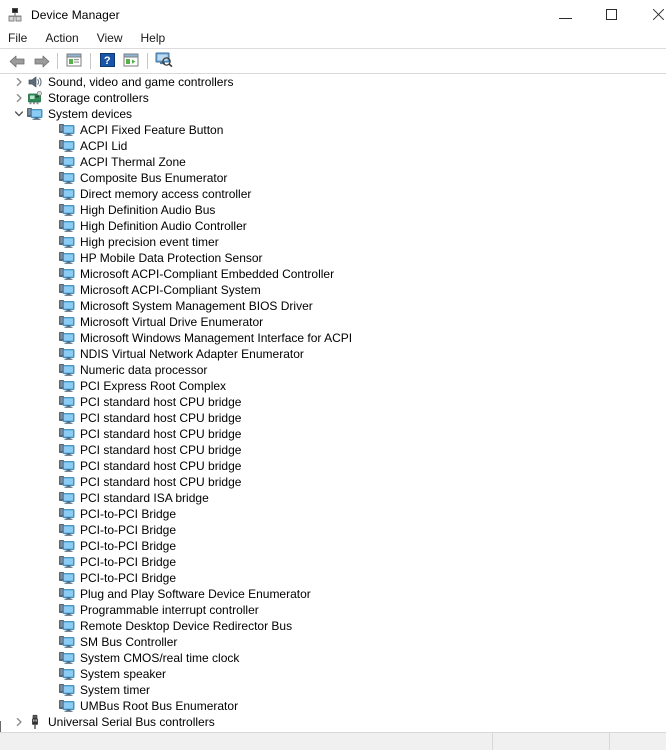 The width and height of the screenshot is (666, 750). Describe the element at coordinates (333, 242) in the screenshot. I see `tree-device-row: High precision event timer` at that location.